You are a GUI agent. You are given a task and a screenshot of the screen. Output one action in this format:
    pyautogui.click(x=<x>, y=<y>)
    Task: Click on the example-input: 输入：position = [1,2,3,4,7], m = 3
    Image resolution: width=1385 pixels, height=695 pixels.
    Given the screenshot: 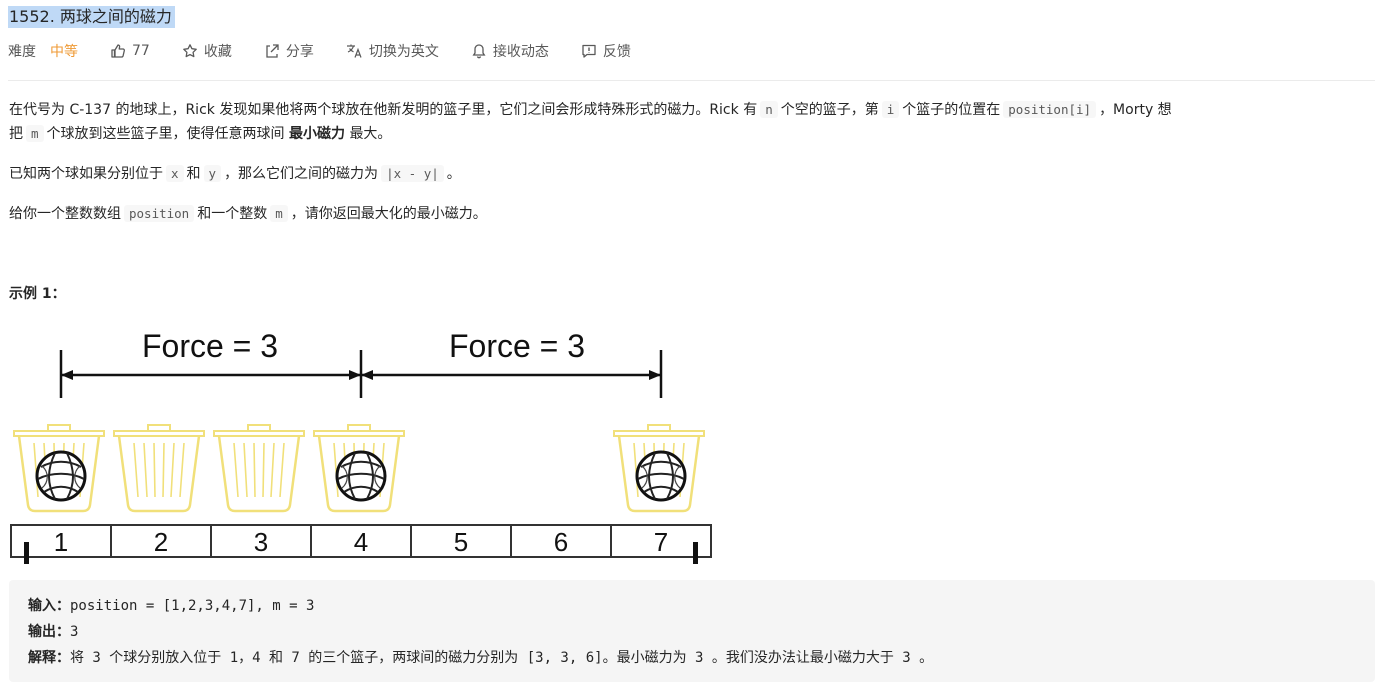 What is the action you would take?
    pyautogui.click(x=171, y=606)
    